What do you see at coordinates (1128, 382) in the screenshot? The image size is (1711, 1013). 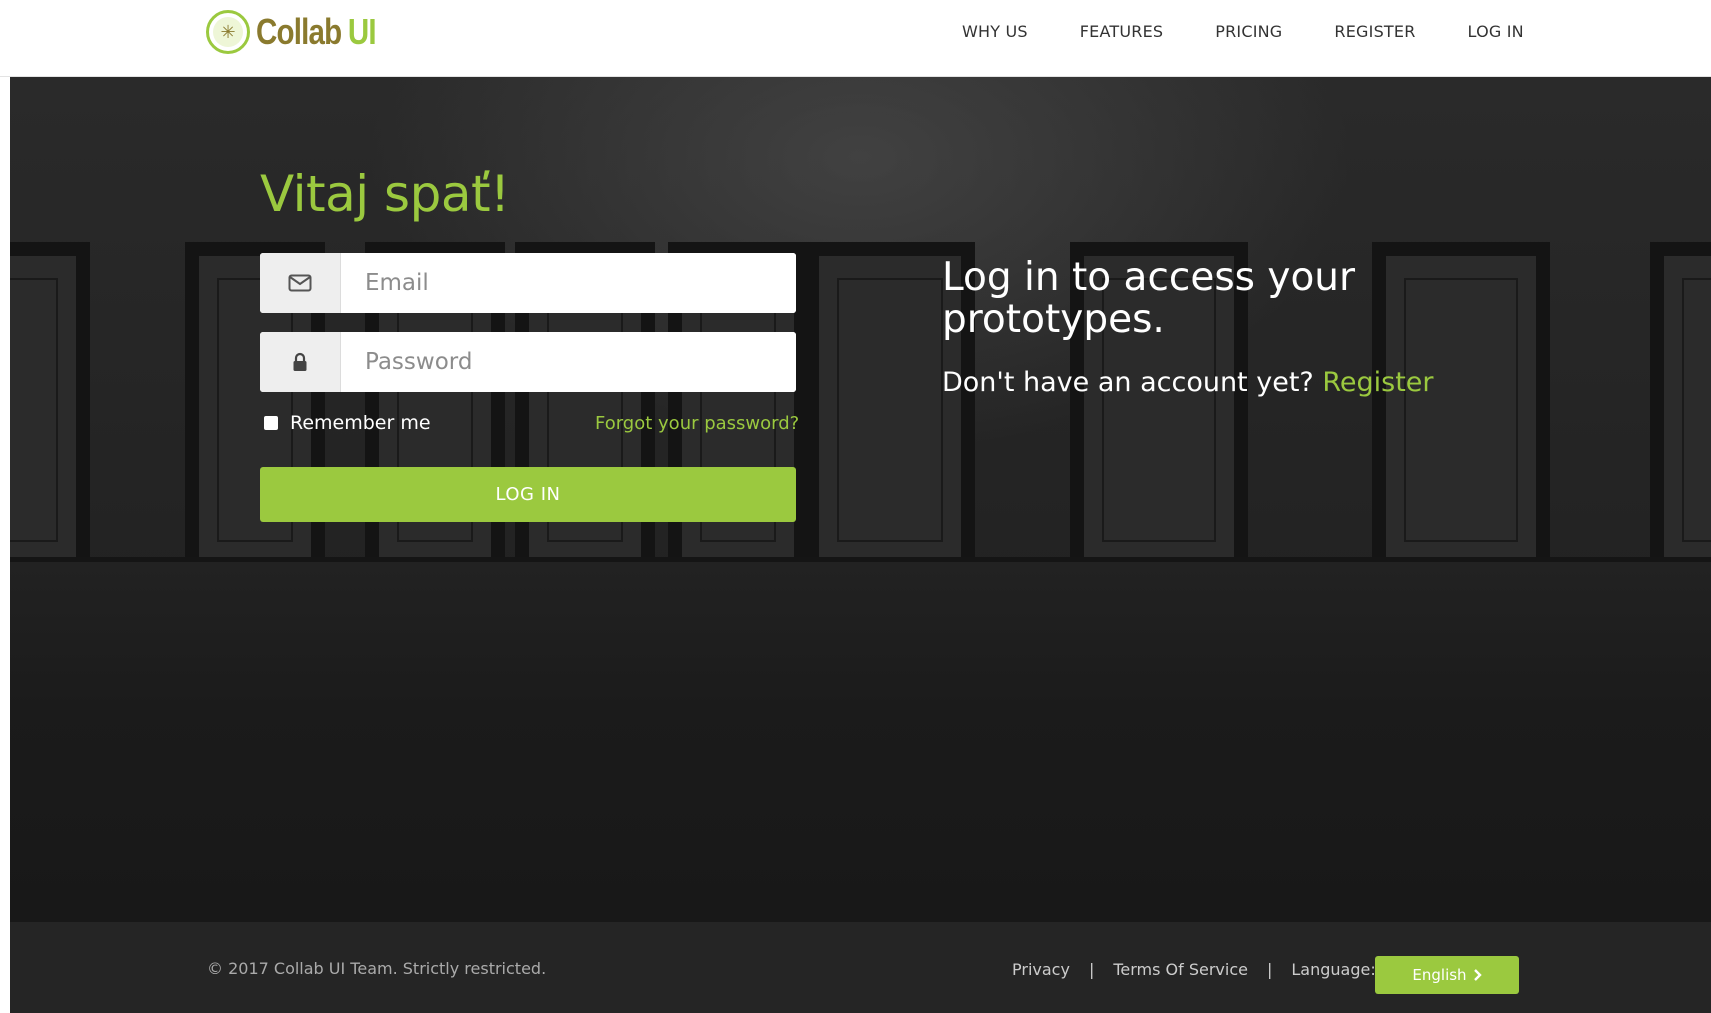 I see `no-account-label: Don't have an account yet?` at bounding box center [1128, 382].